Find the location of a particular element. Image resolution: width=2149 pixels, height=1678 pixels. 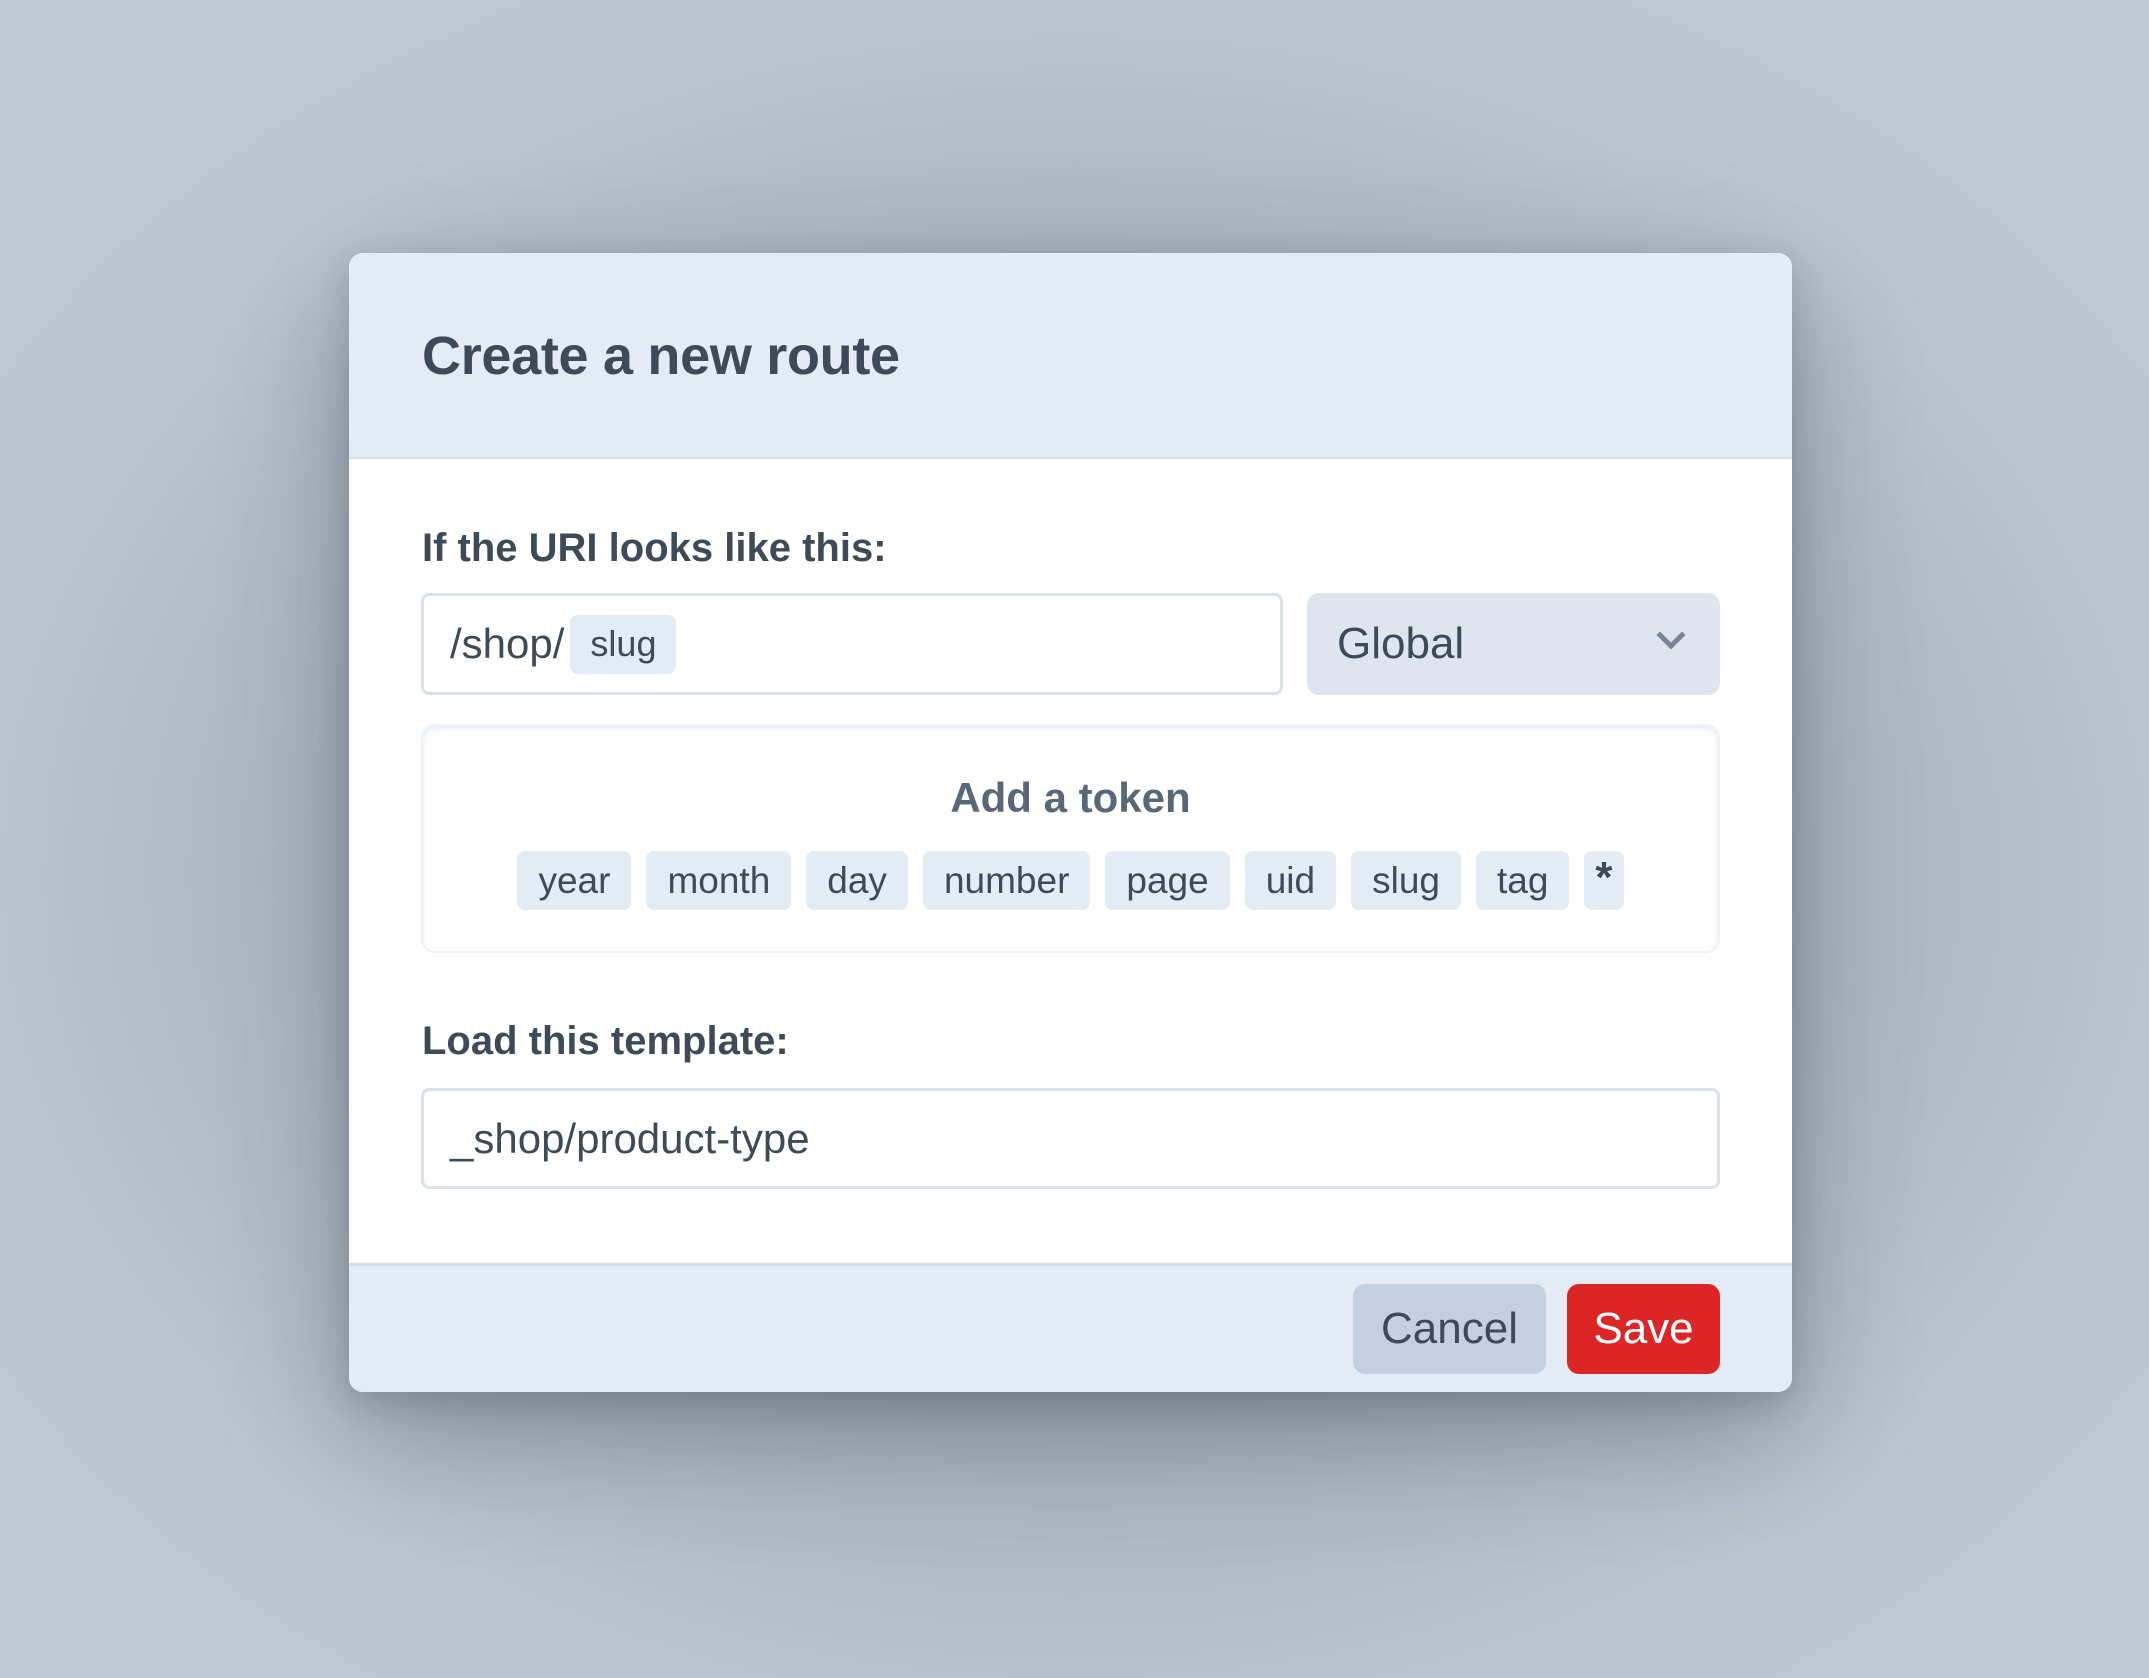

cancel-button: Cancel is located at coordinates (1449, 1329).